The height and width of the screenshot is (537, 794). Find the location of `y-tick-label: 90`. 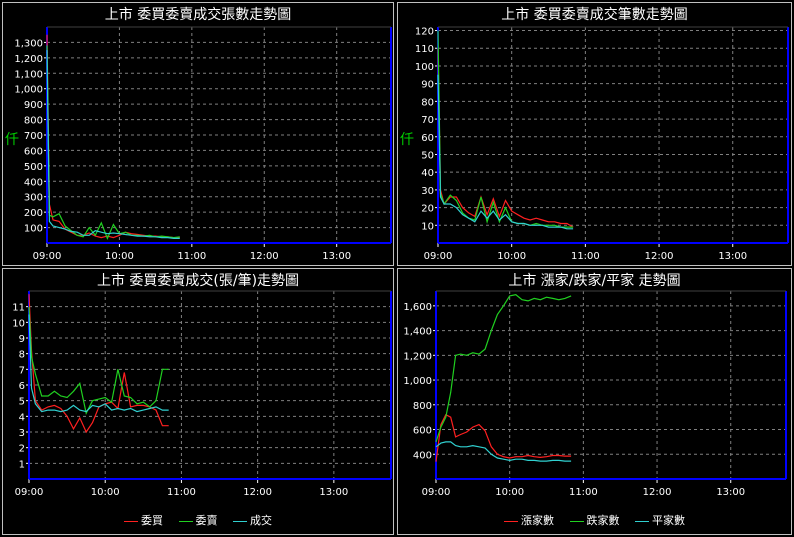

y-tick-label: 90 is located at coordinates (427, 85).